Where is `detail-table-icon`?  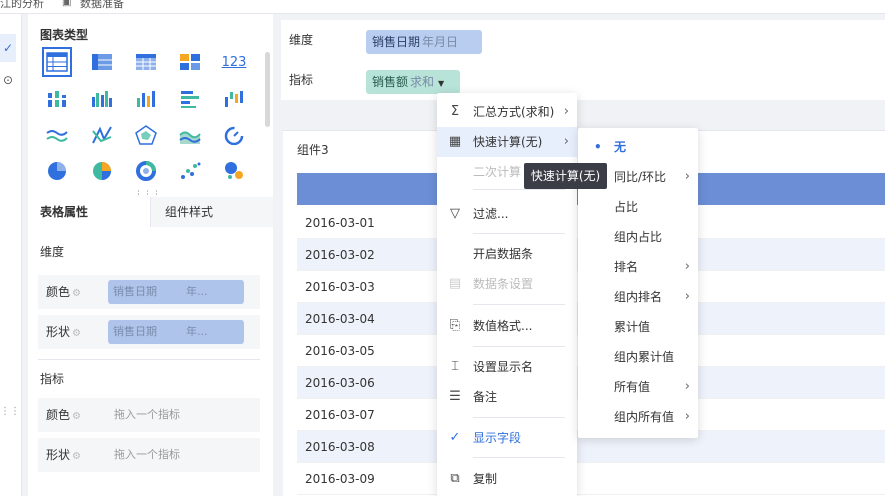
detail-table-icon is located at coordinates (146, 62).